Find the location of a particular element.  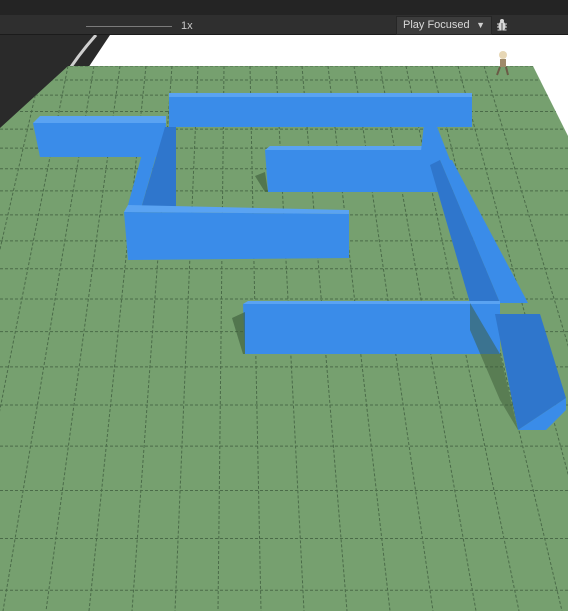

wall-bottom-left is located at coordinates (236, 232).